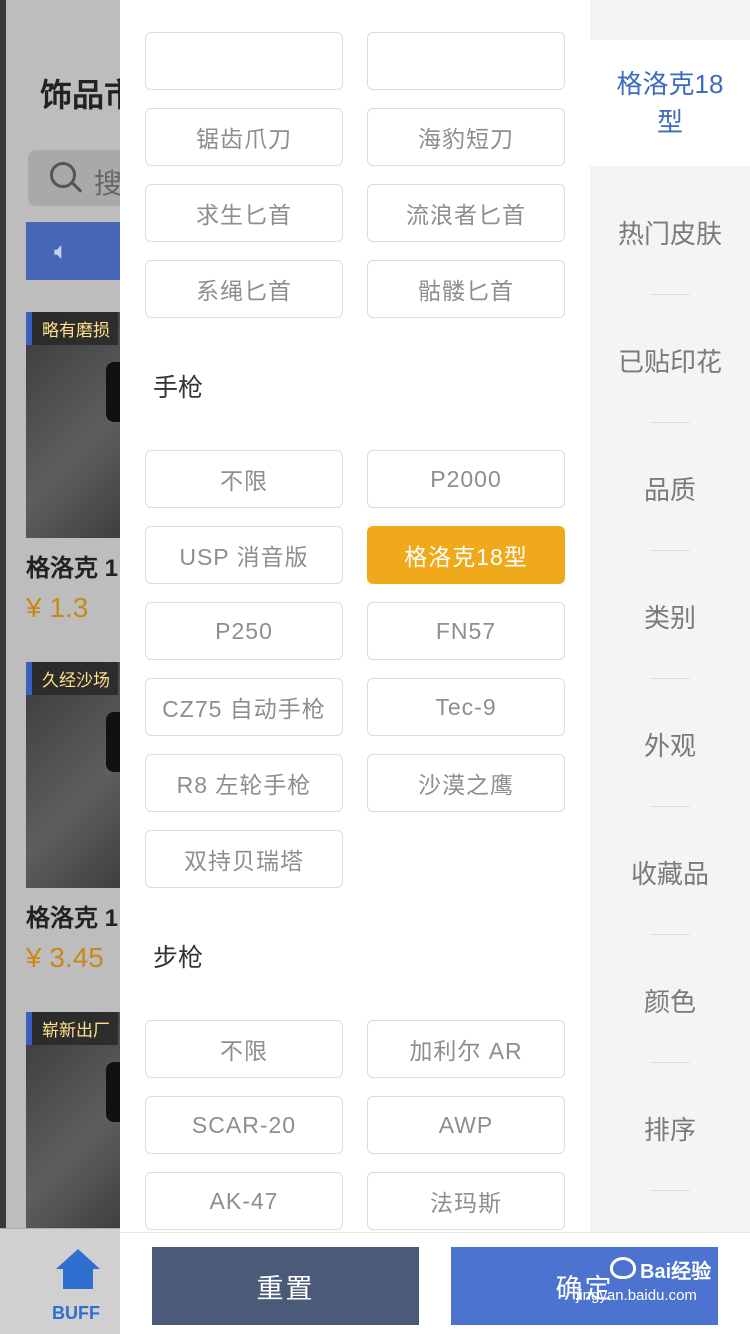 The height and width of the screenshot is (1334, 750). What do you see at coordinates (466, 289) in the screenshot?
I see `filter-option: 骷髅匕首` at bounding box center [466, 289].